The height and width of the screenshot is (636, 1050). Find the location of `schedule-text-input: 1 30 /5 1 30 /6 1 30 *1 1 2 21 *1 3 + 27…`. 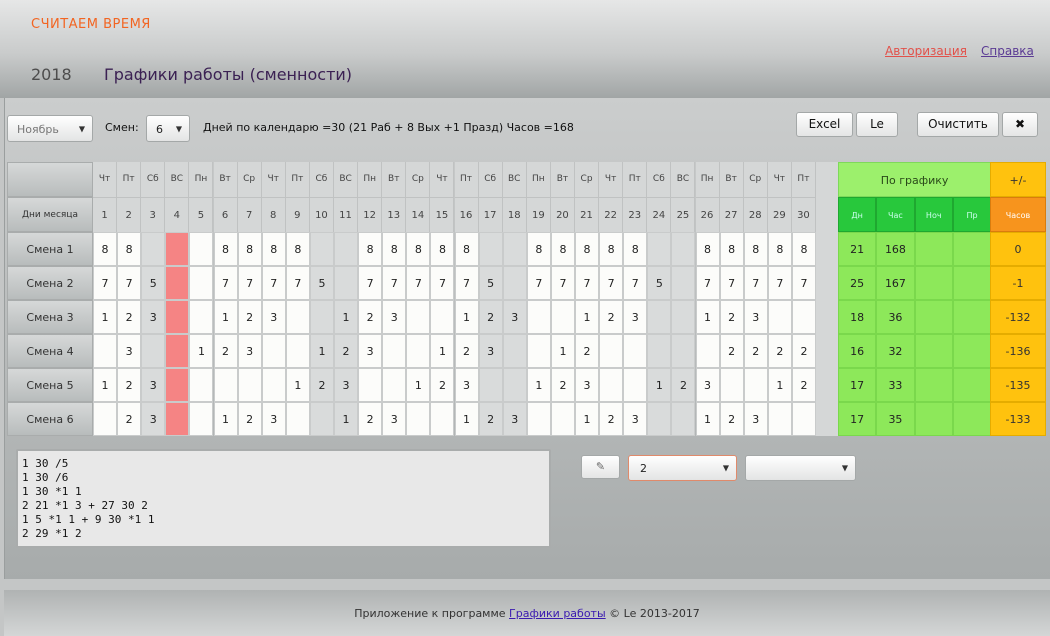

schedule-text-input: 1 30 /5 1 30 /6 1 30 *1 1 2 21 *1 3 + 27… is located at coordinates (283, 498).